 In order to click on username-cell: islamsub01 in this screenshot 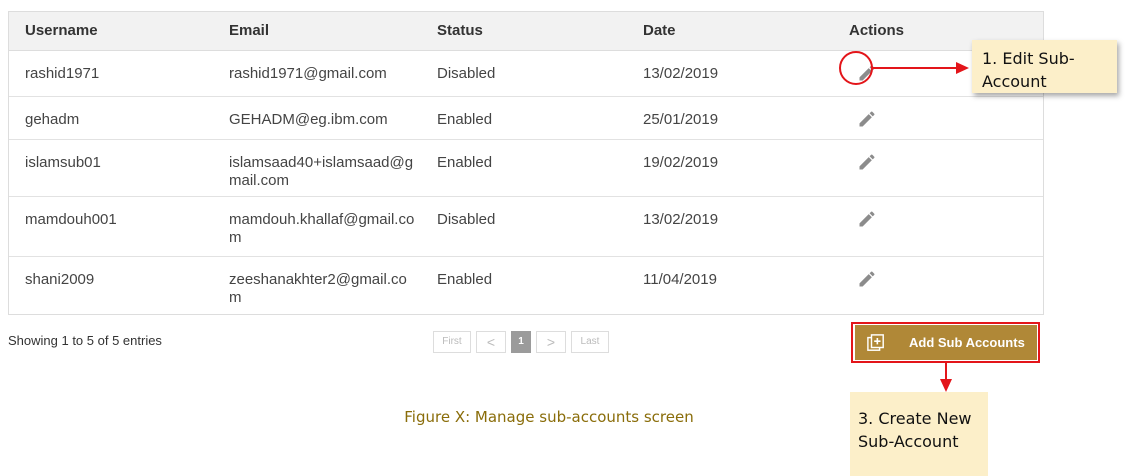, I will do `click(63, 162)`.